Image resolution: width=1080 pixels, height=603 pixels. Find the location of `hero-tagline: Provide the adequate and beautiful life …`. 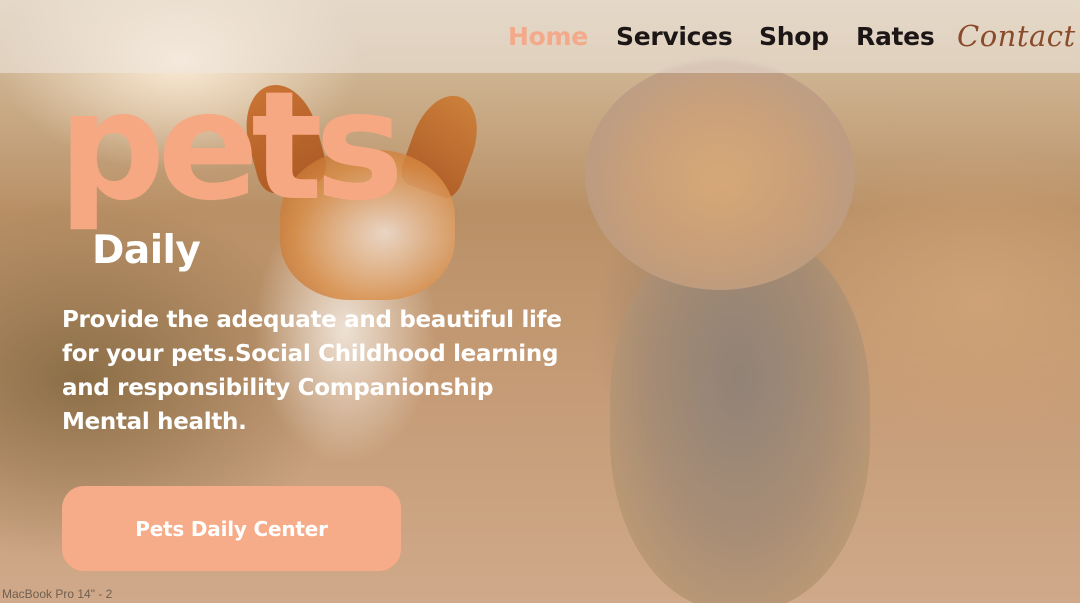

hero-tagline: Provide the adequate and beautiful life … is located at coordinates (312, 371).